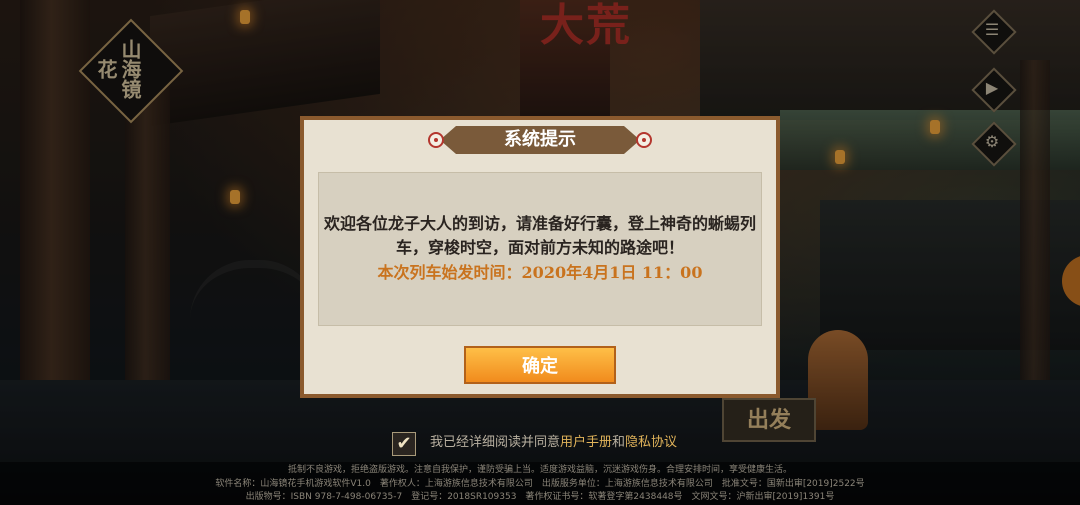 The image size is (1080, 505). What do you see at coordinates (540, 272) in the screenshot?
I see `departure-time: 本次列车始发时间：2020年4月1日 11：00` at bounding box center [540, 272].